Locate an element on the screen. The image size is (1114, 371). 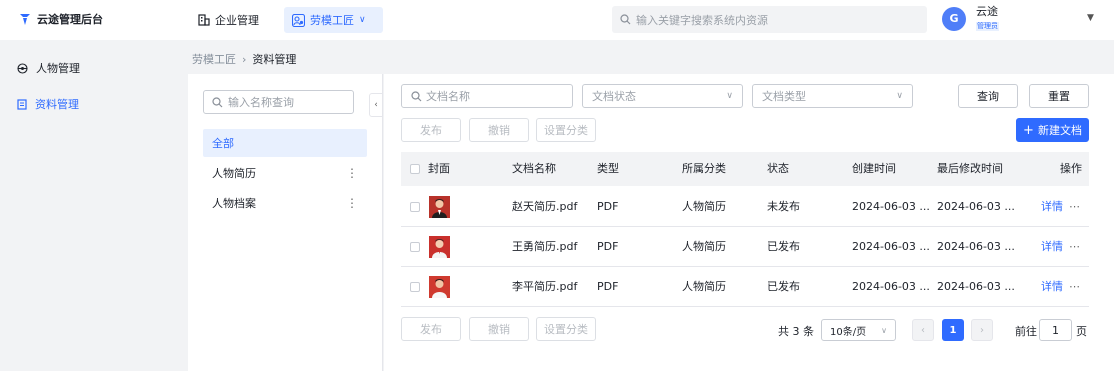
document-name: 赵天简历.pdf is located at coordinates (545, 206).